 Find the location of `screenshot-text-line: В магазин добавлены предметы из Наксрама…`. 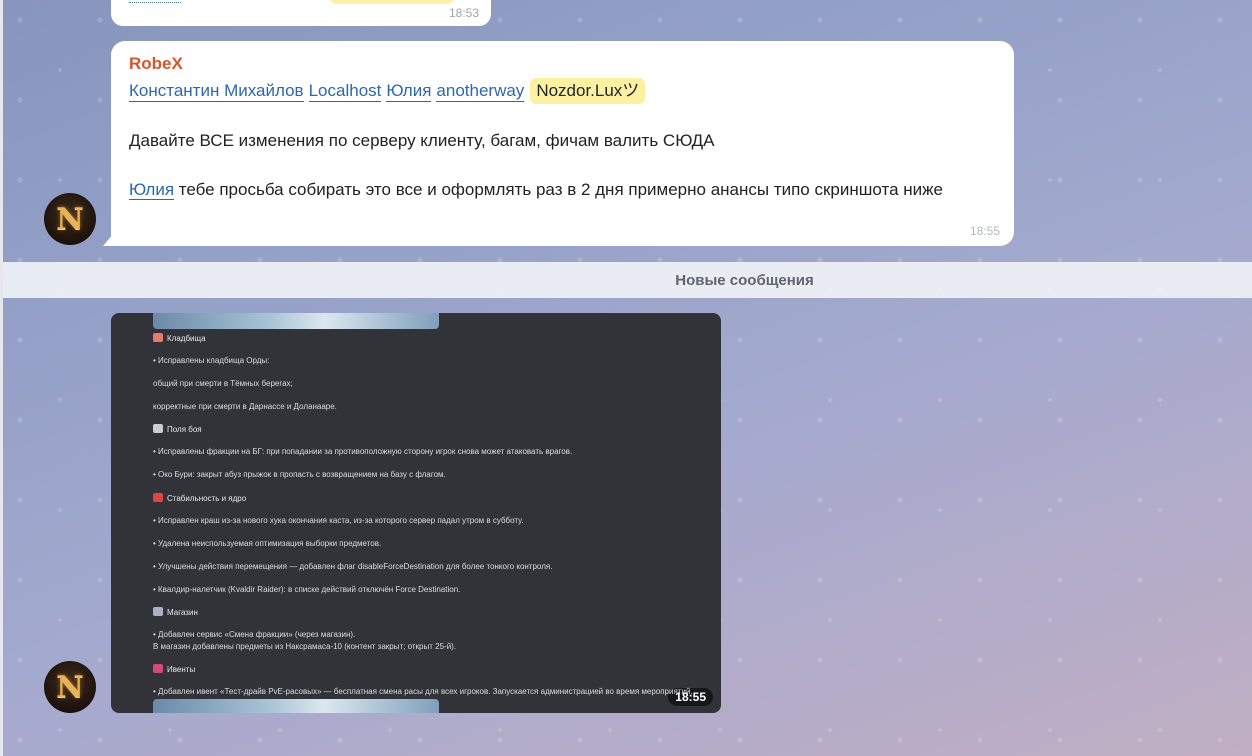

screenshot-text-line: В магазин добавлены предметы из Наксрама… is located at coordinates (304, 647).